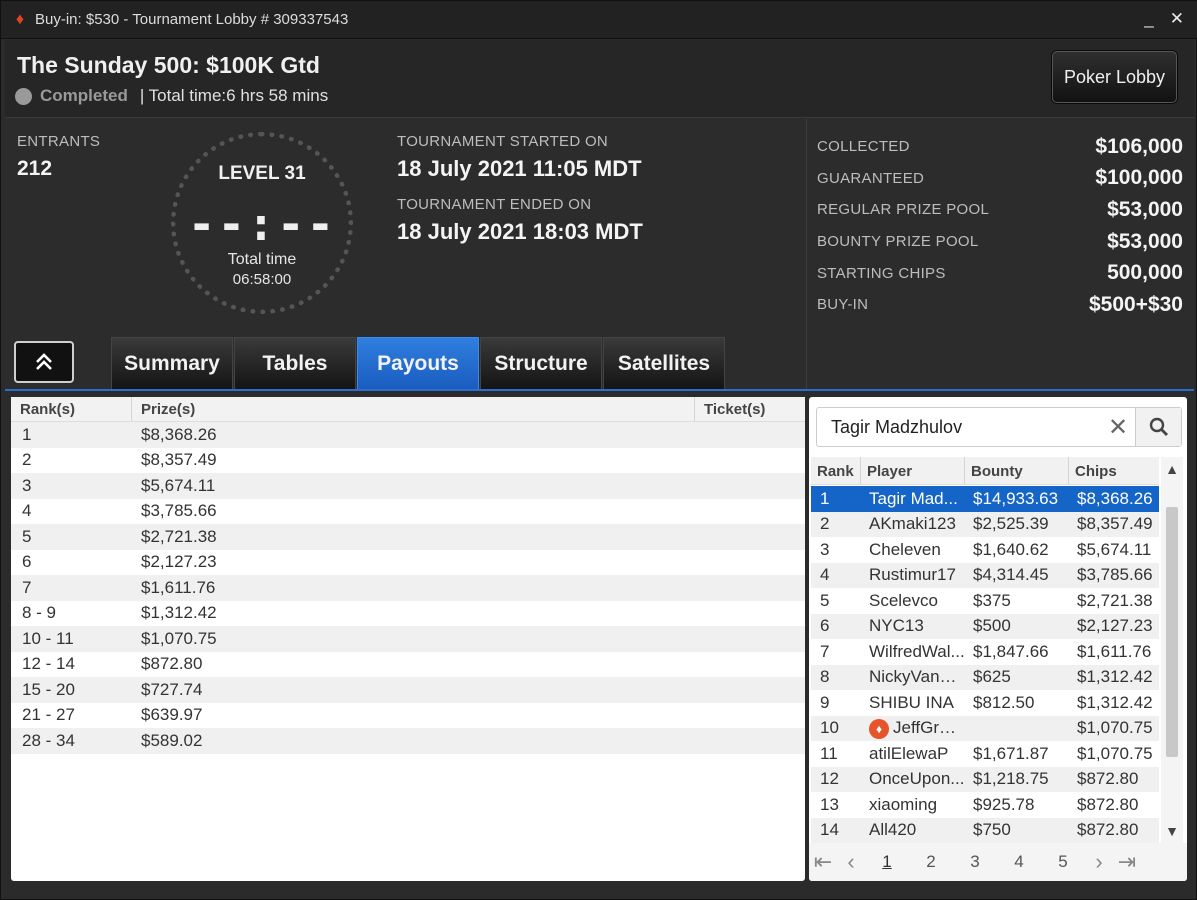 The image size is (1197, 900). Describe the element at coordinates (71, 409) in the screenshot. I see `rank-column-header: Rank(s)` at that location.